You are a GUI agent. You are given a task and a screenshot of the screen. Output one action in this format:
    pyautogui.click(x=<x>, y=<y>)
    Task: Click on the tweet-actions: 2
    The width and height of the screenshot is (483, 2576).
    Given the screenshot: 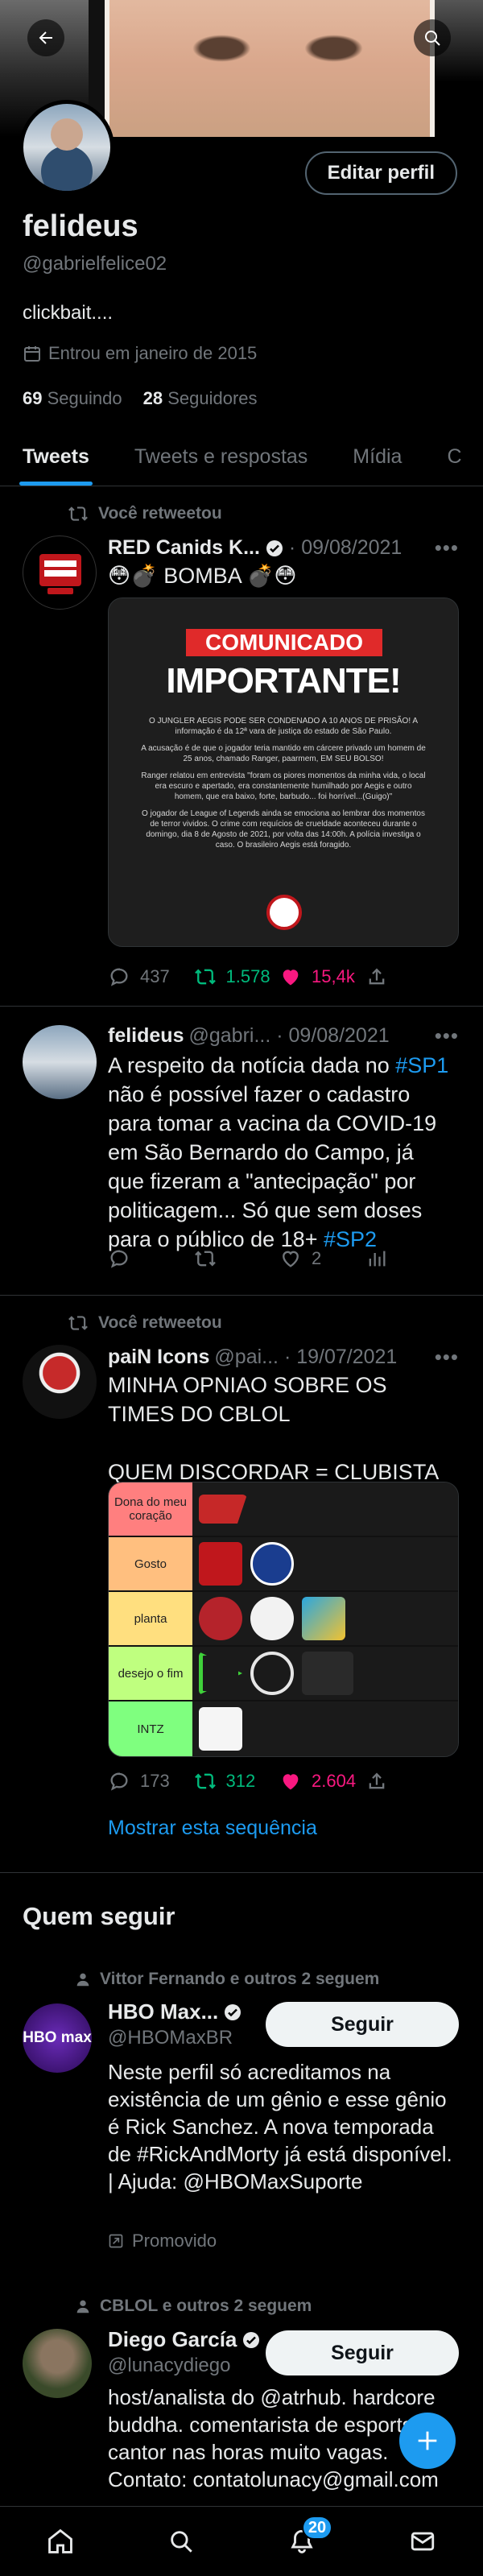 What is the action you would take?
    pyautogui.click(x=279, y=1259)
    